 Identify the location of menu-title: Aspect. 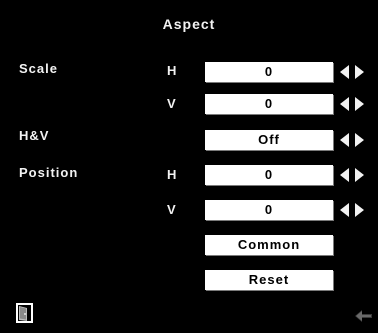
(189, 24).